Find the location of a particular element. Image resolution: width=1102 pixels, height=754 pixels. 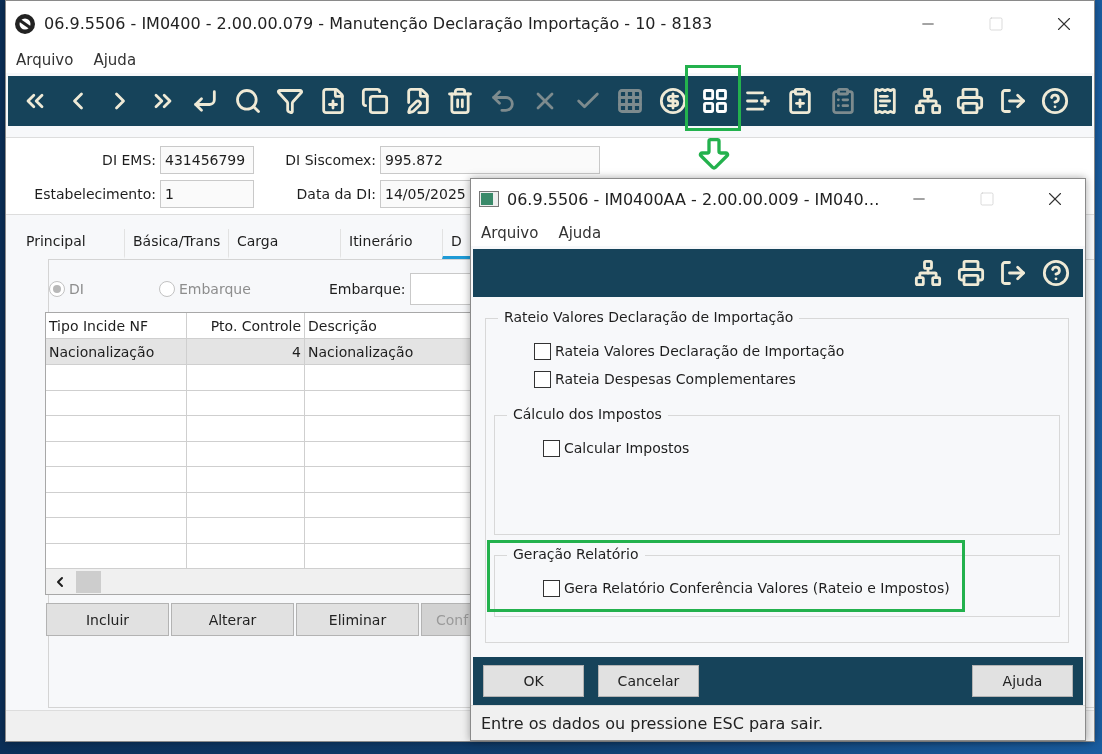

checkbox-label: Rateia Despesas Complementares is located at coordinates (675, 379).